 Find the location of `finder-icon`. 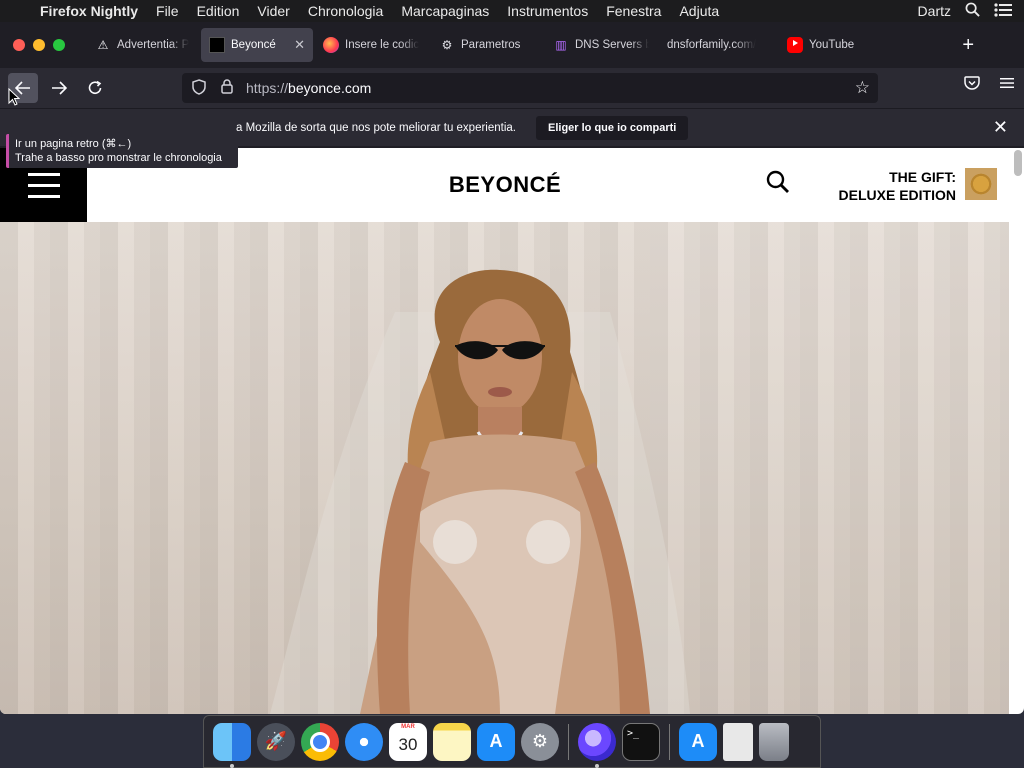

finder-icon is located at coordinates (232, 745).